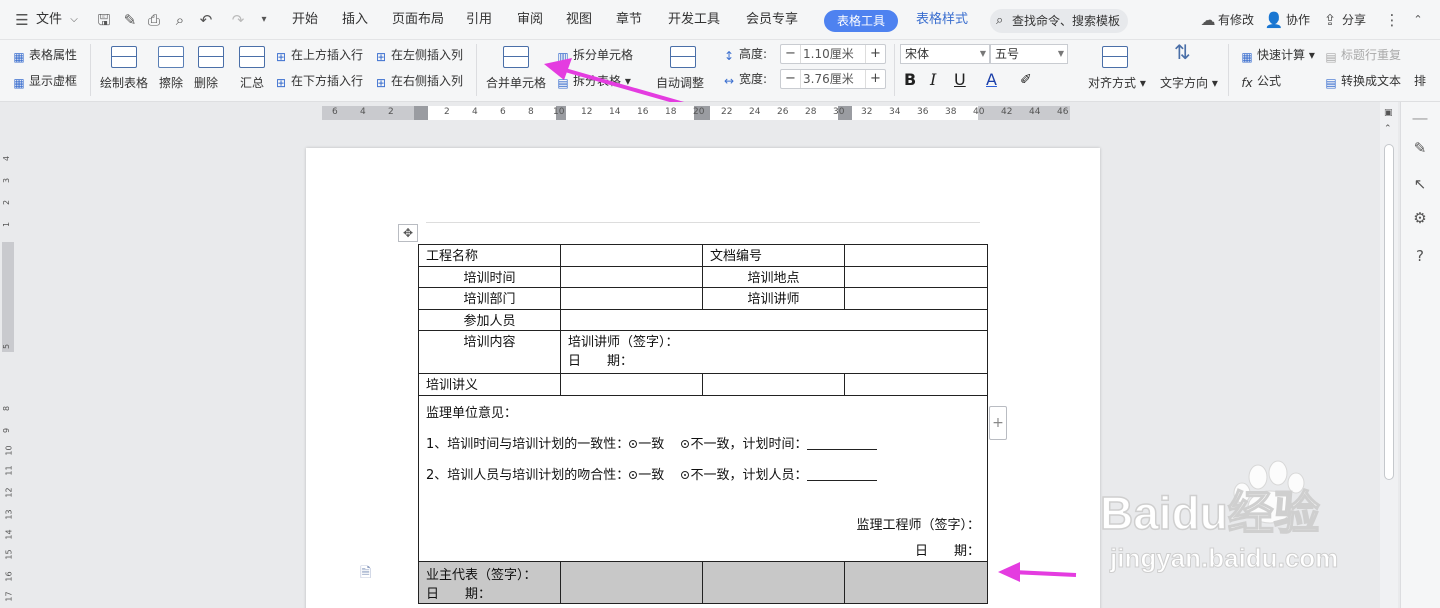 The image size is (1440, 608). I want to click on insert-left-button: ⊞ 在左侧插入列, so click(418, 55).